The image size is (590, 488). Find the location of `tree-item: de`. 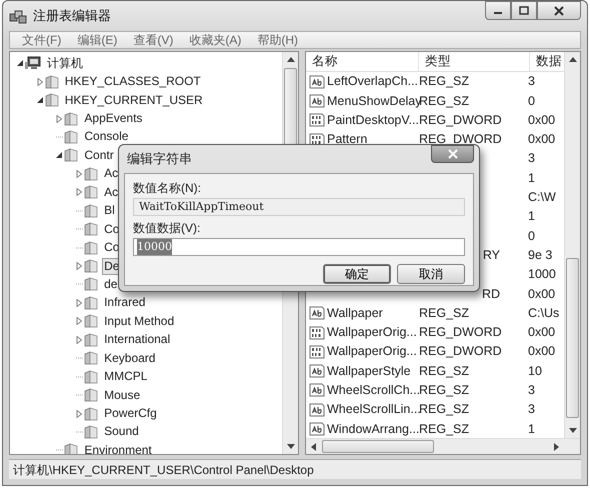

tree-item: de is located at coordinates (111, 284).